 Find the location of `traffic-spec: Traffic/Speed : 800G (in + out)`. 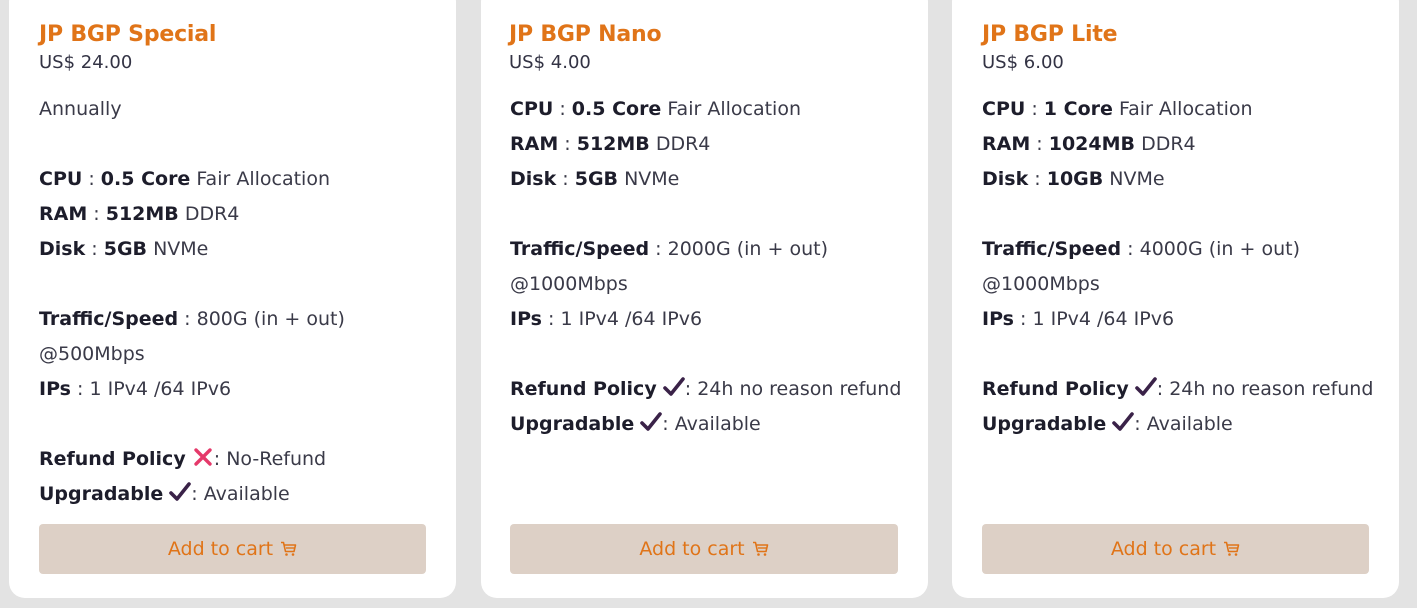

traffic-spec: Traffic/Speed : 800G (in + out) is located at coordinates (192, 319).